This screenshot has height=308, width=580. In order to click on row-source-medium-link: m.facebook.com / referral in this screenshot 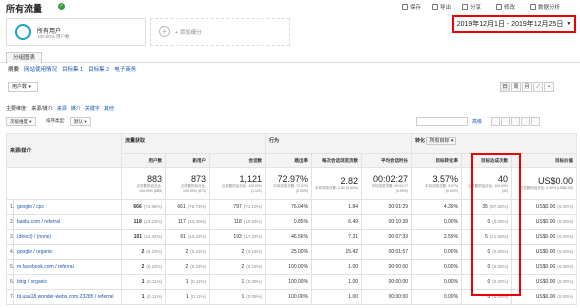, I will do `click(67, 267)`.